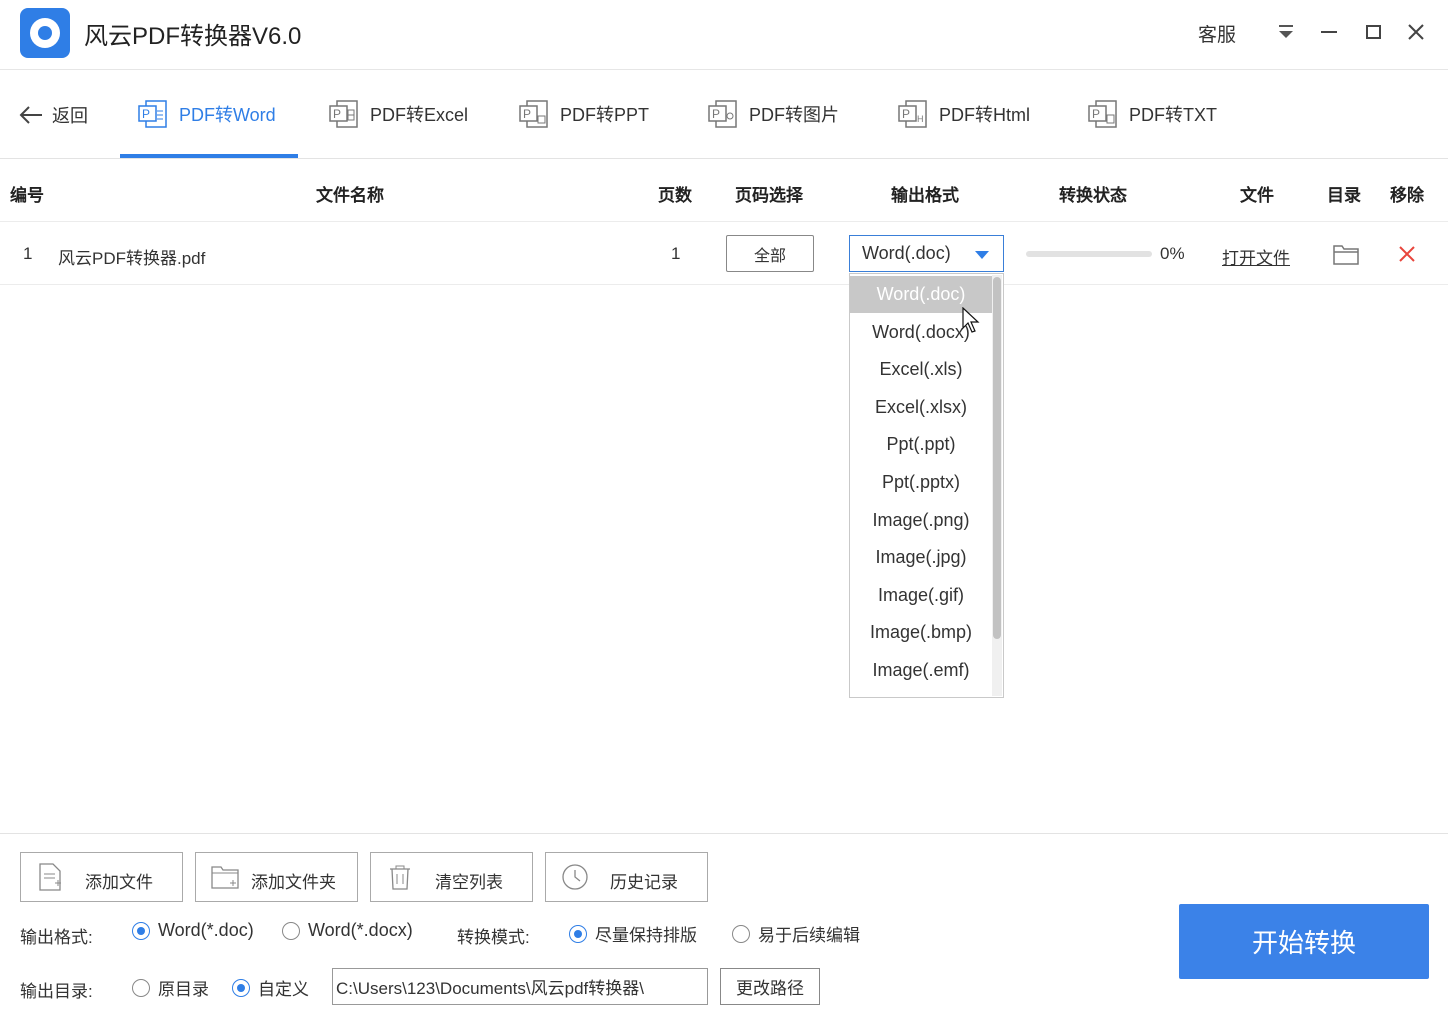 The width and height of the screenshot is (1448, 1025). Describe the element at coordinates (921, 407) in the screenshot. I see `dropdown-option: Excel(.xlsx)` at that location.